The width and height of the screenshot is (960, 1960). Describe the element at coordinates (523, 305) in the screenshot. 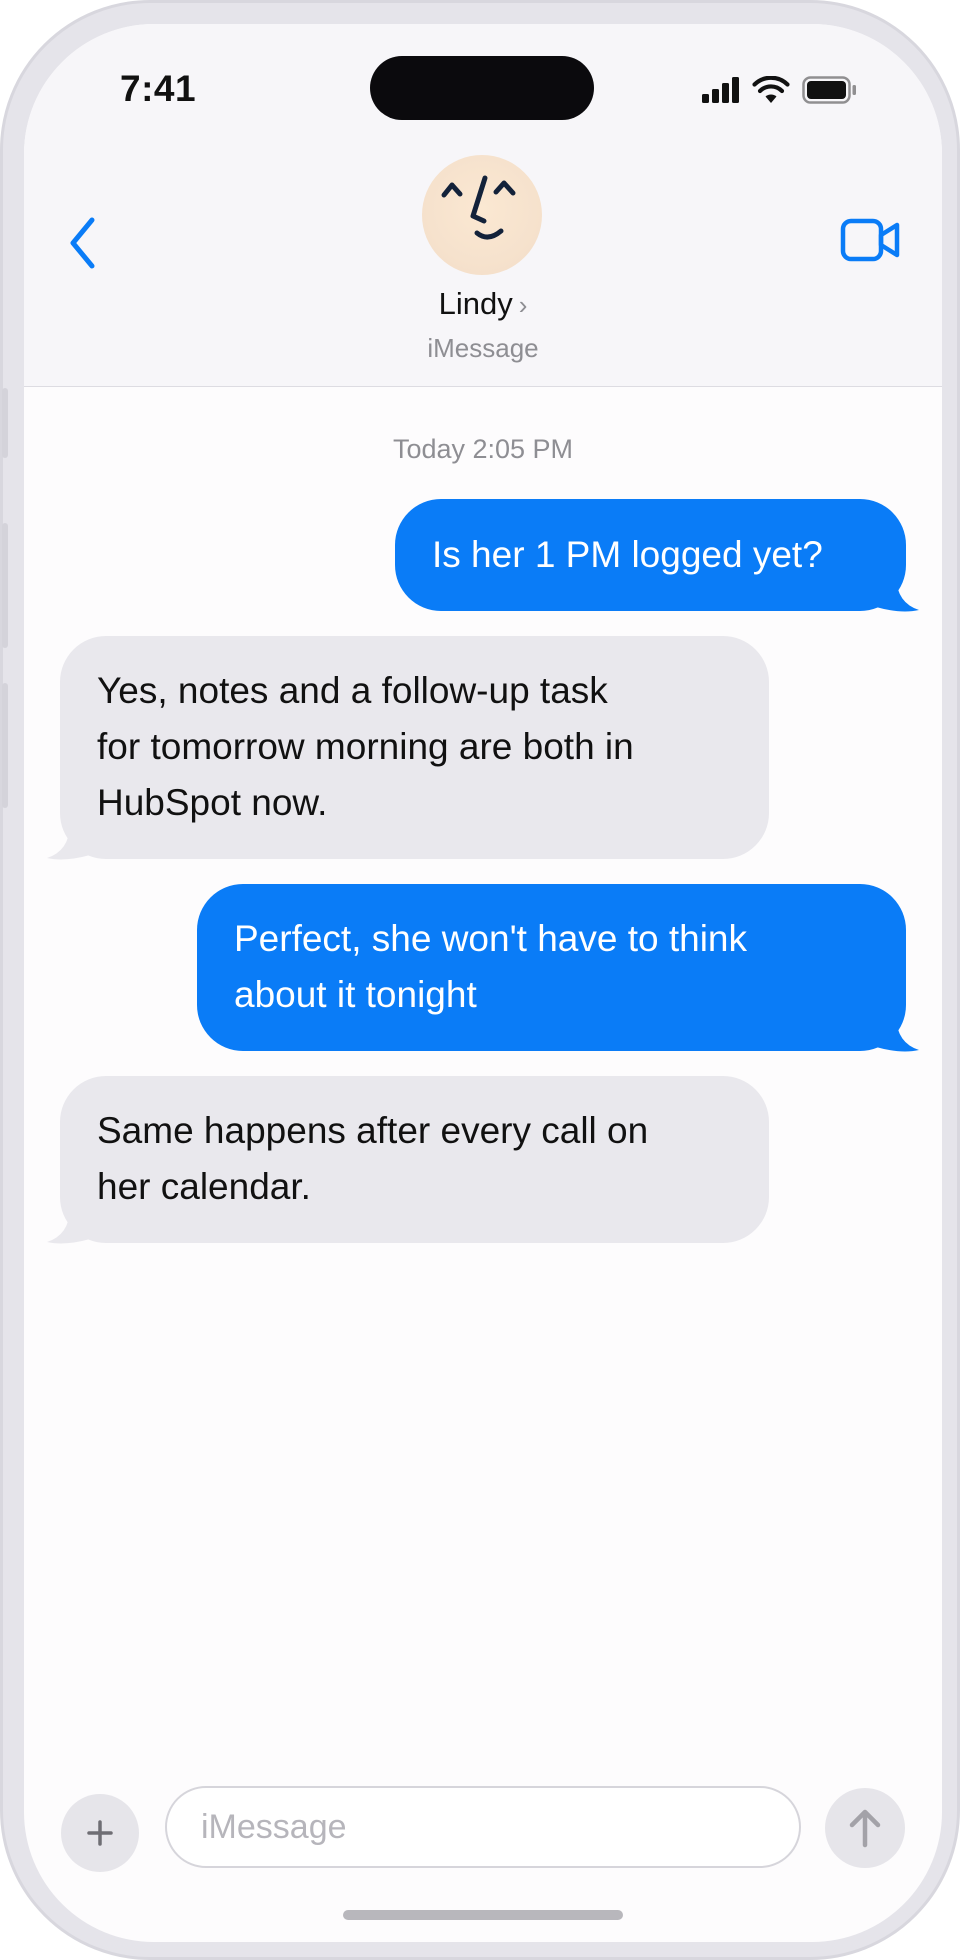

I see `chevron-right-icon: ›` at that location.